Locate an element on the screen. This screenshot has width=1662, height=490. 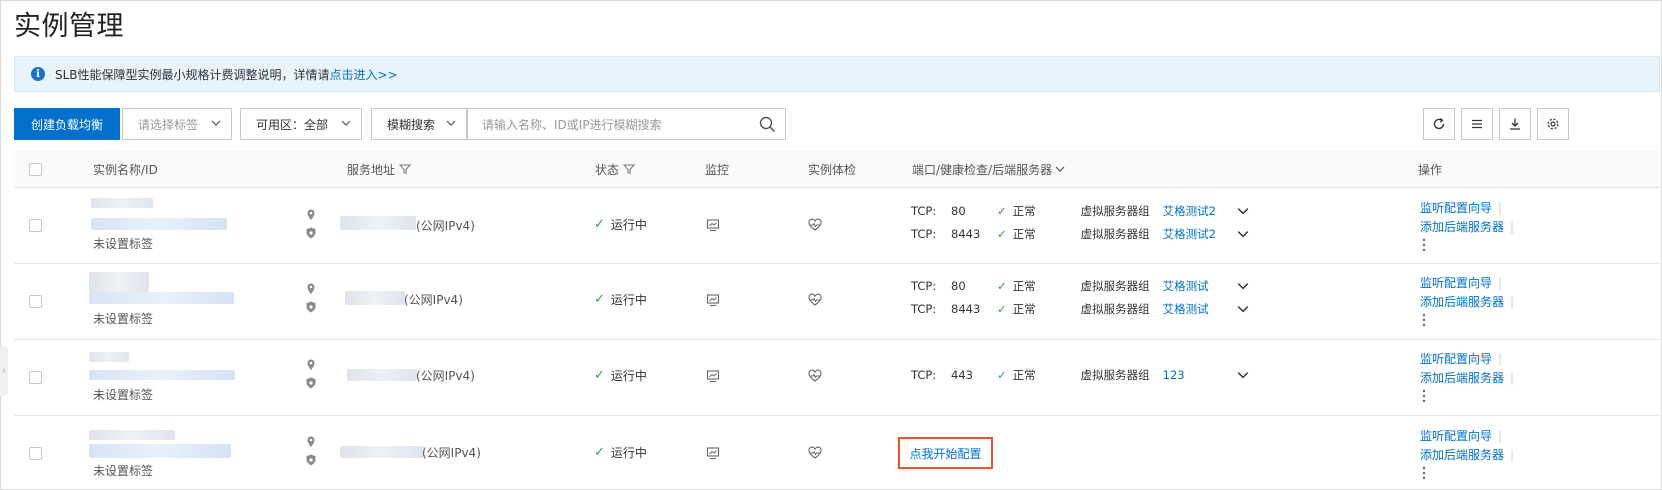
download-button is located at coordinates (1515, 124).